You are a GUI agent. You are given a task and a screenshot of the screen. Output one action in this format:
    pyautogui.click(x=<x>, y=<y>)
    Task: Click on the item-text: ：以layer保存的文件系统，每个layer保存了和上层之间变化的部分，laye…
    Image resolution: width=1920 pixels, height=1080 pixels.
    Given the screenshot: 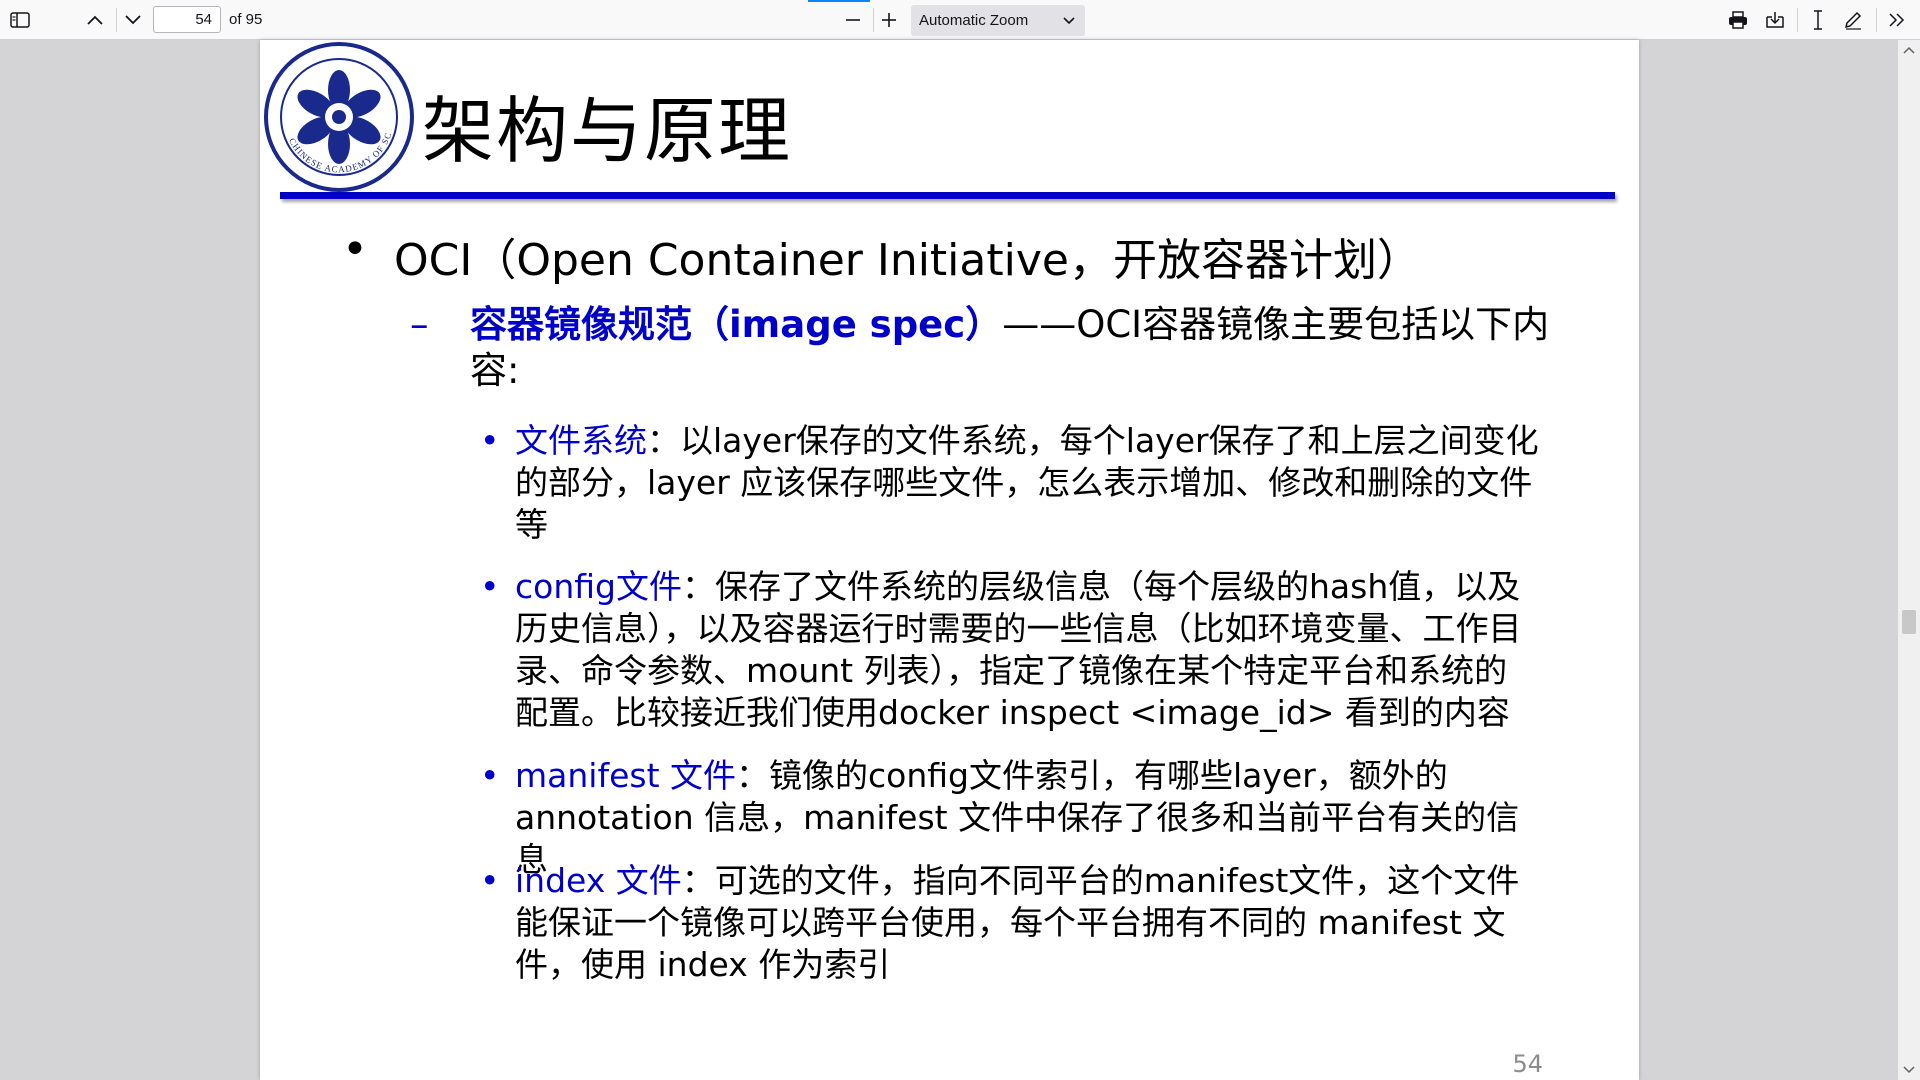 What is the action you would take?
    pyautogui.click(x=1027, y=482)
    